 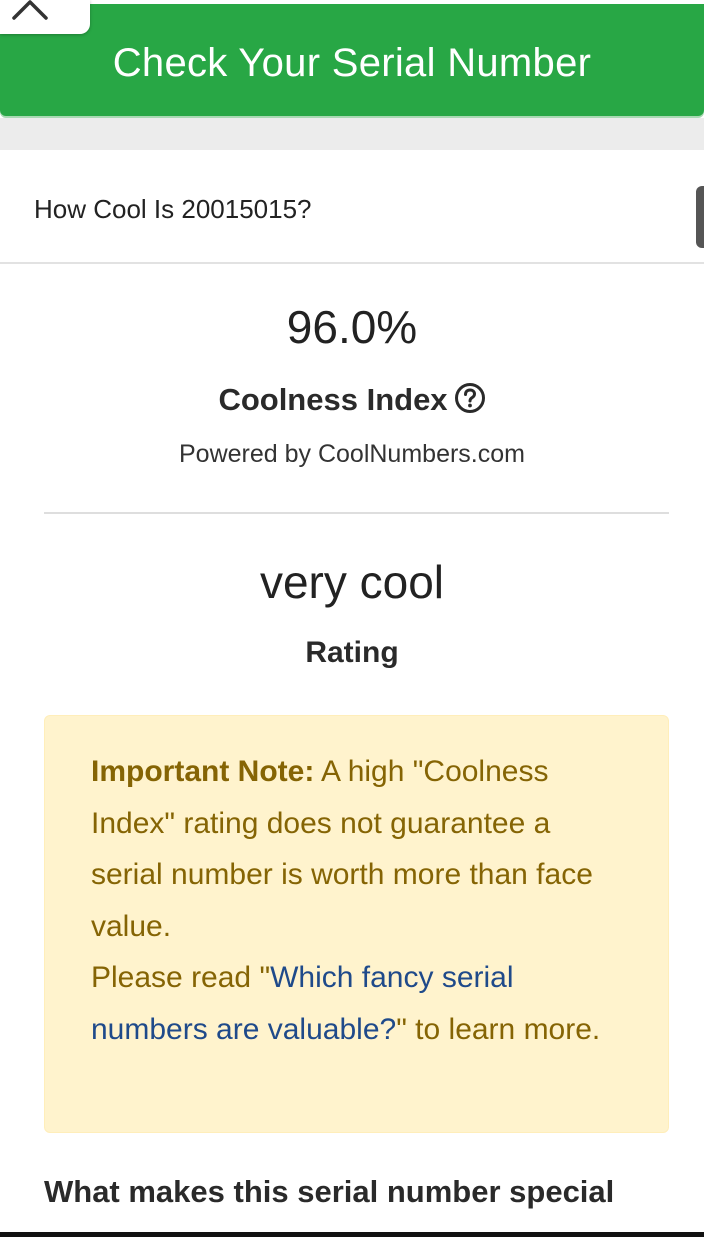 I want to click on chevron-up-icon, so click(x=30, y=10).